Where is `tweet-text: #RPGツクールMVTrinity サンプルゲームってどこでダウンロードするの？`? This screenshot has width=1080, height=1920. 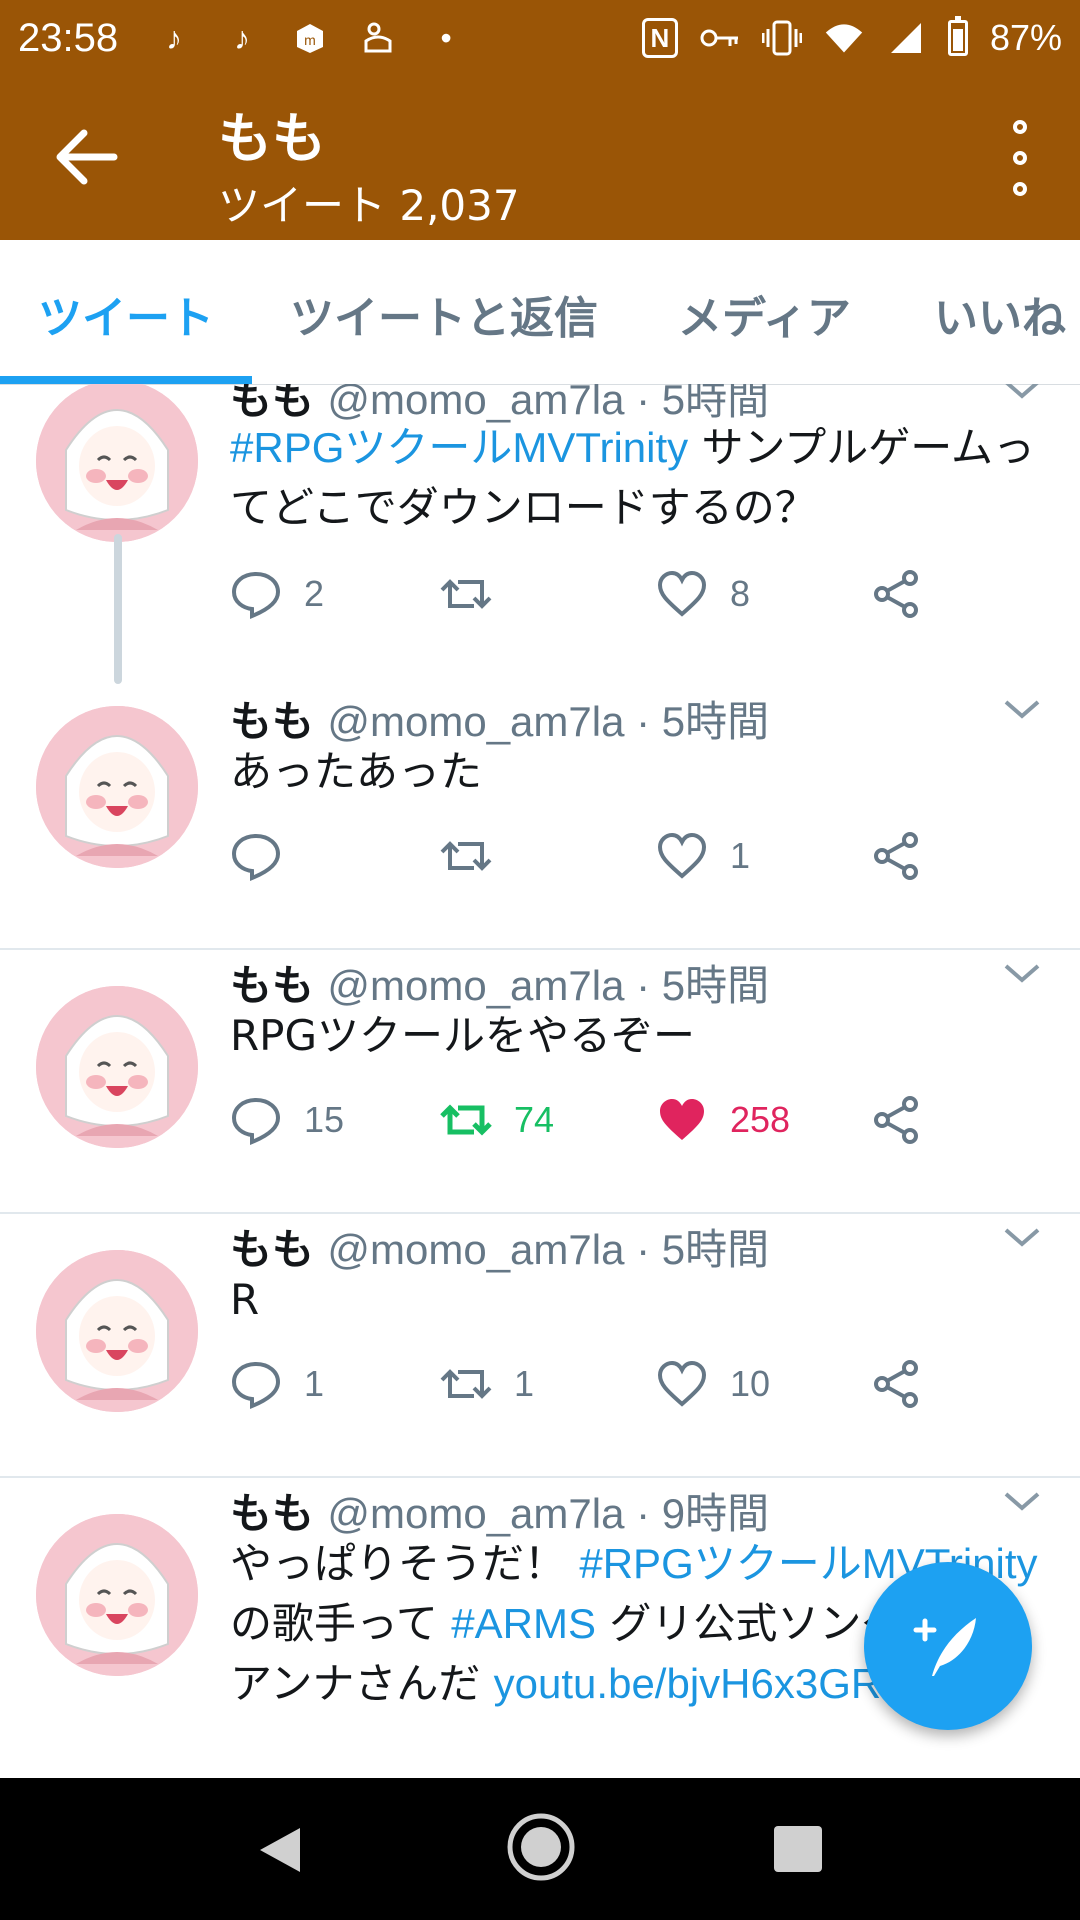 tweet-text: #RPGツクールMVTrinity サンプルゲームってどこでダウンロードするの？ is located at coordinates (640, 478).